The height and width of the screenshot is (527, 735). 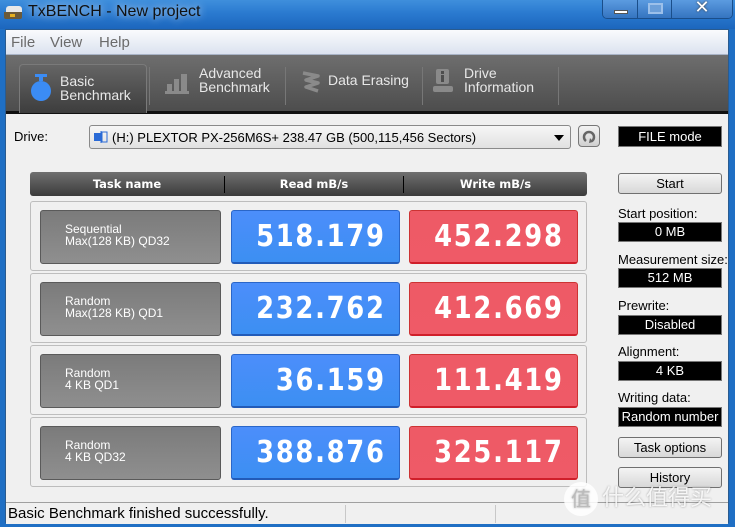 I want to click on tab-basic-benchmark-line1: Basic, so click(x=77, y=81).